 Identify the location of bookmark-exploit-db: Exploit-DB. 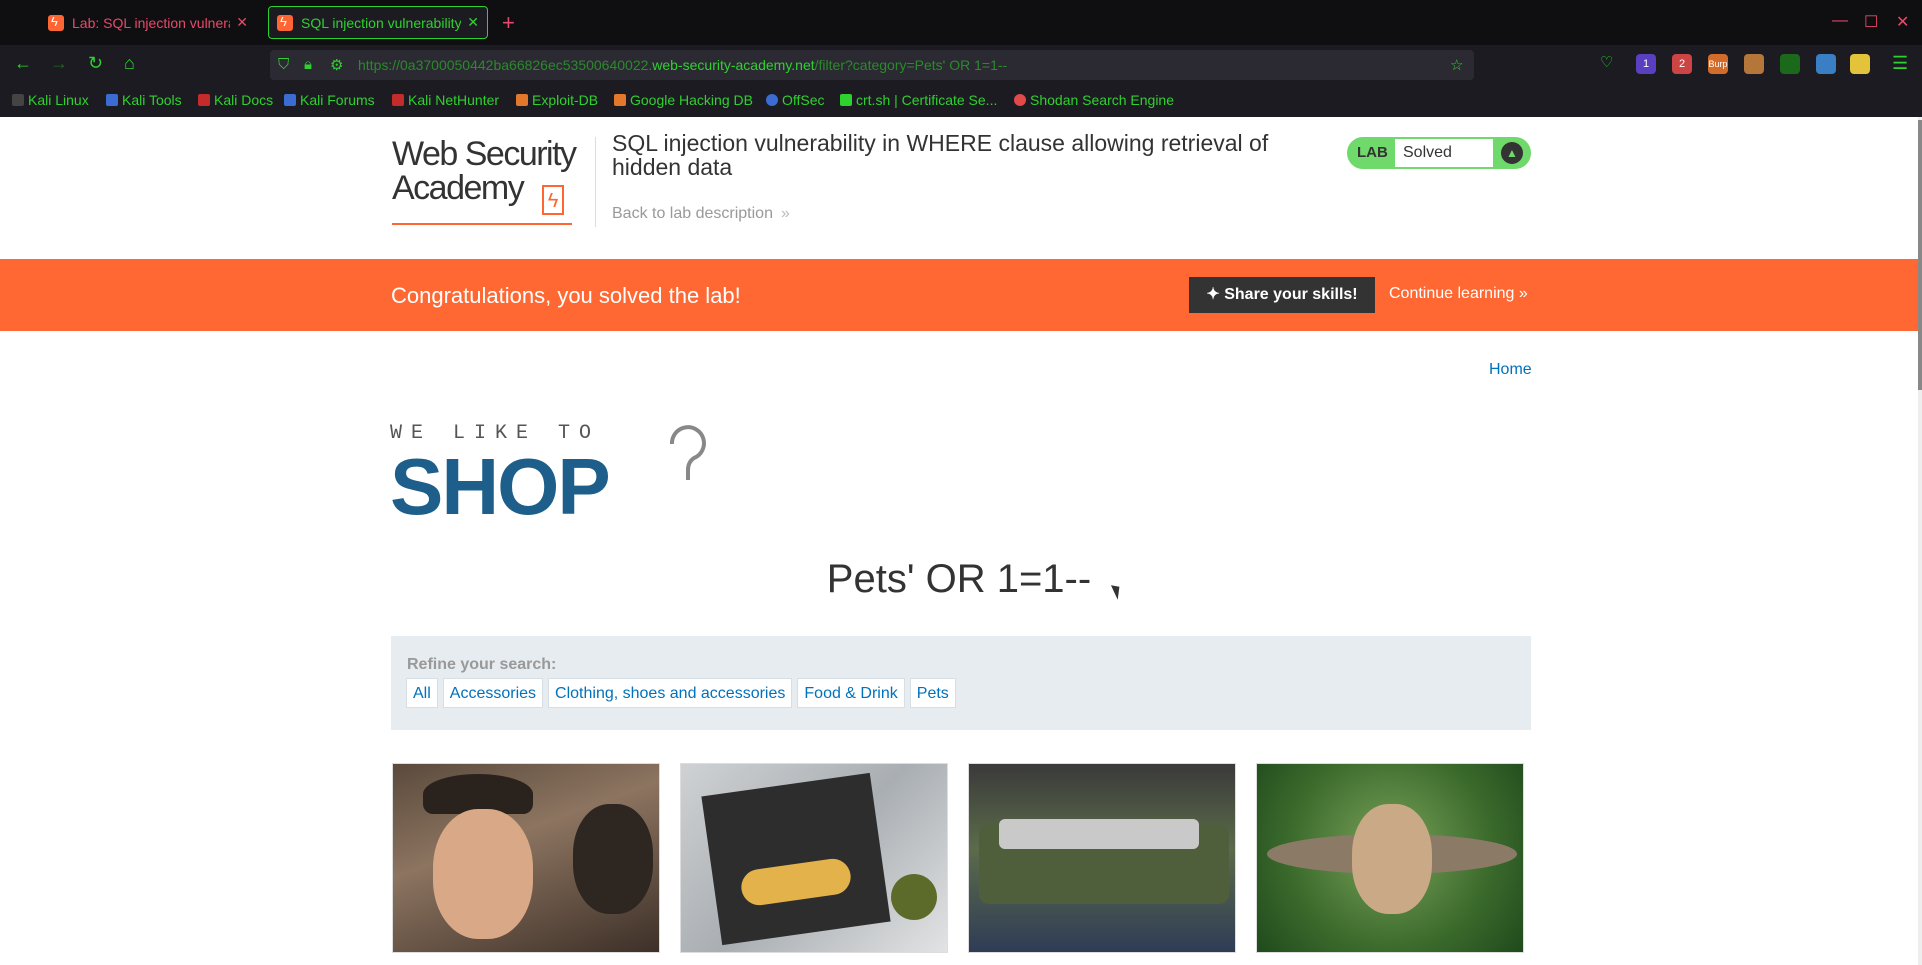
(557, 100).